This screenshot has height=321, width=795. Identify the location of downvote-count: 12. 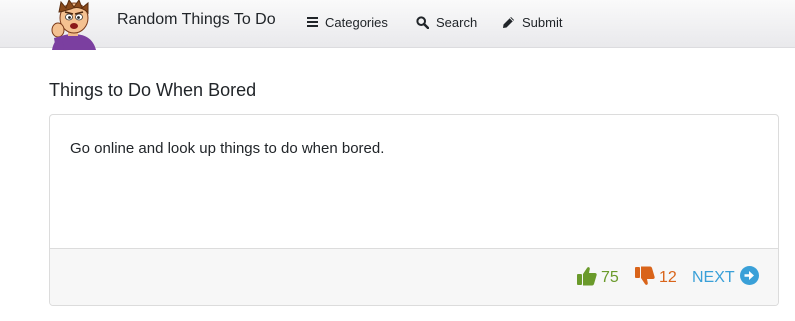
(668, 277).